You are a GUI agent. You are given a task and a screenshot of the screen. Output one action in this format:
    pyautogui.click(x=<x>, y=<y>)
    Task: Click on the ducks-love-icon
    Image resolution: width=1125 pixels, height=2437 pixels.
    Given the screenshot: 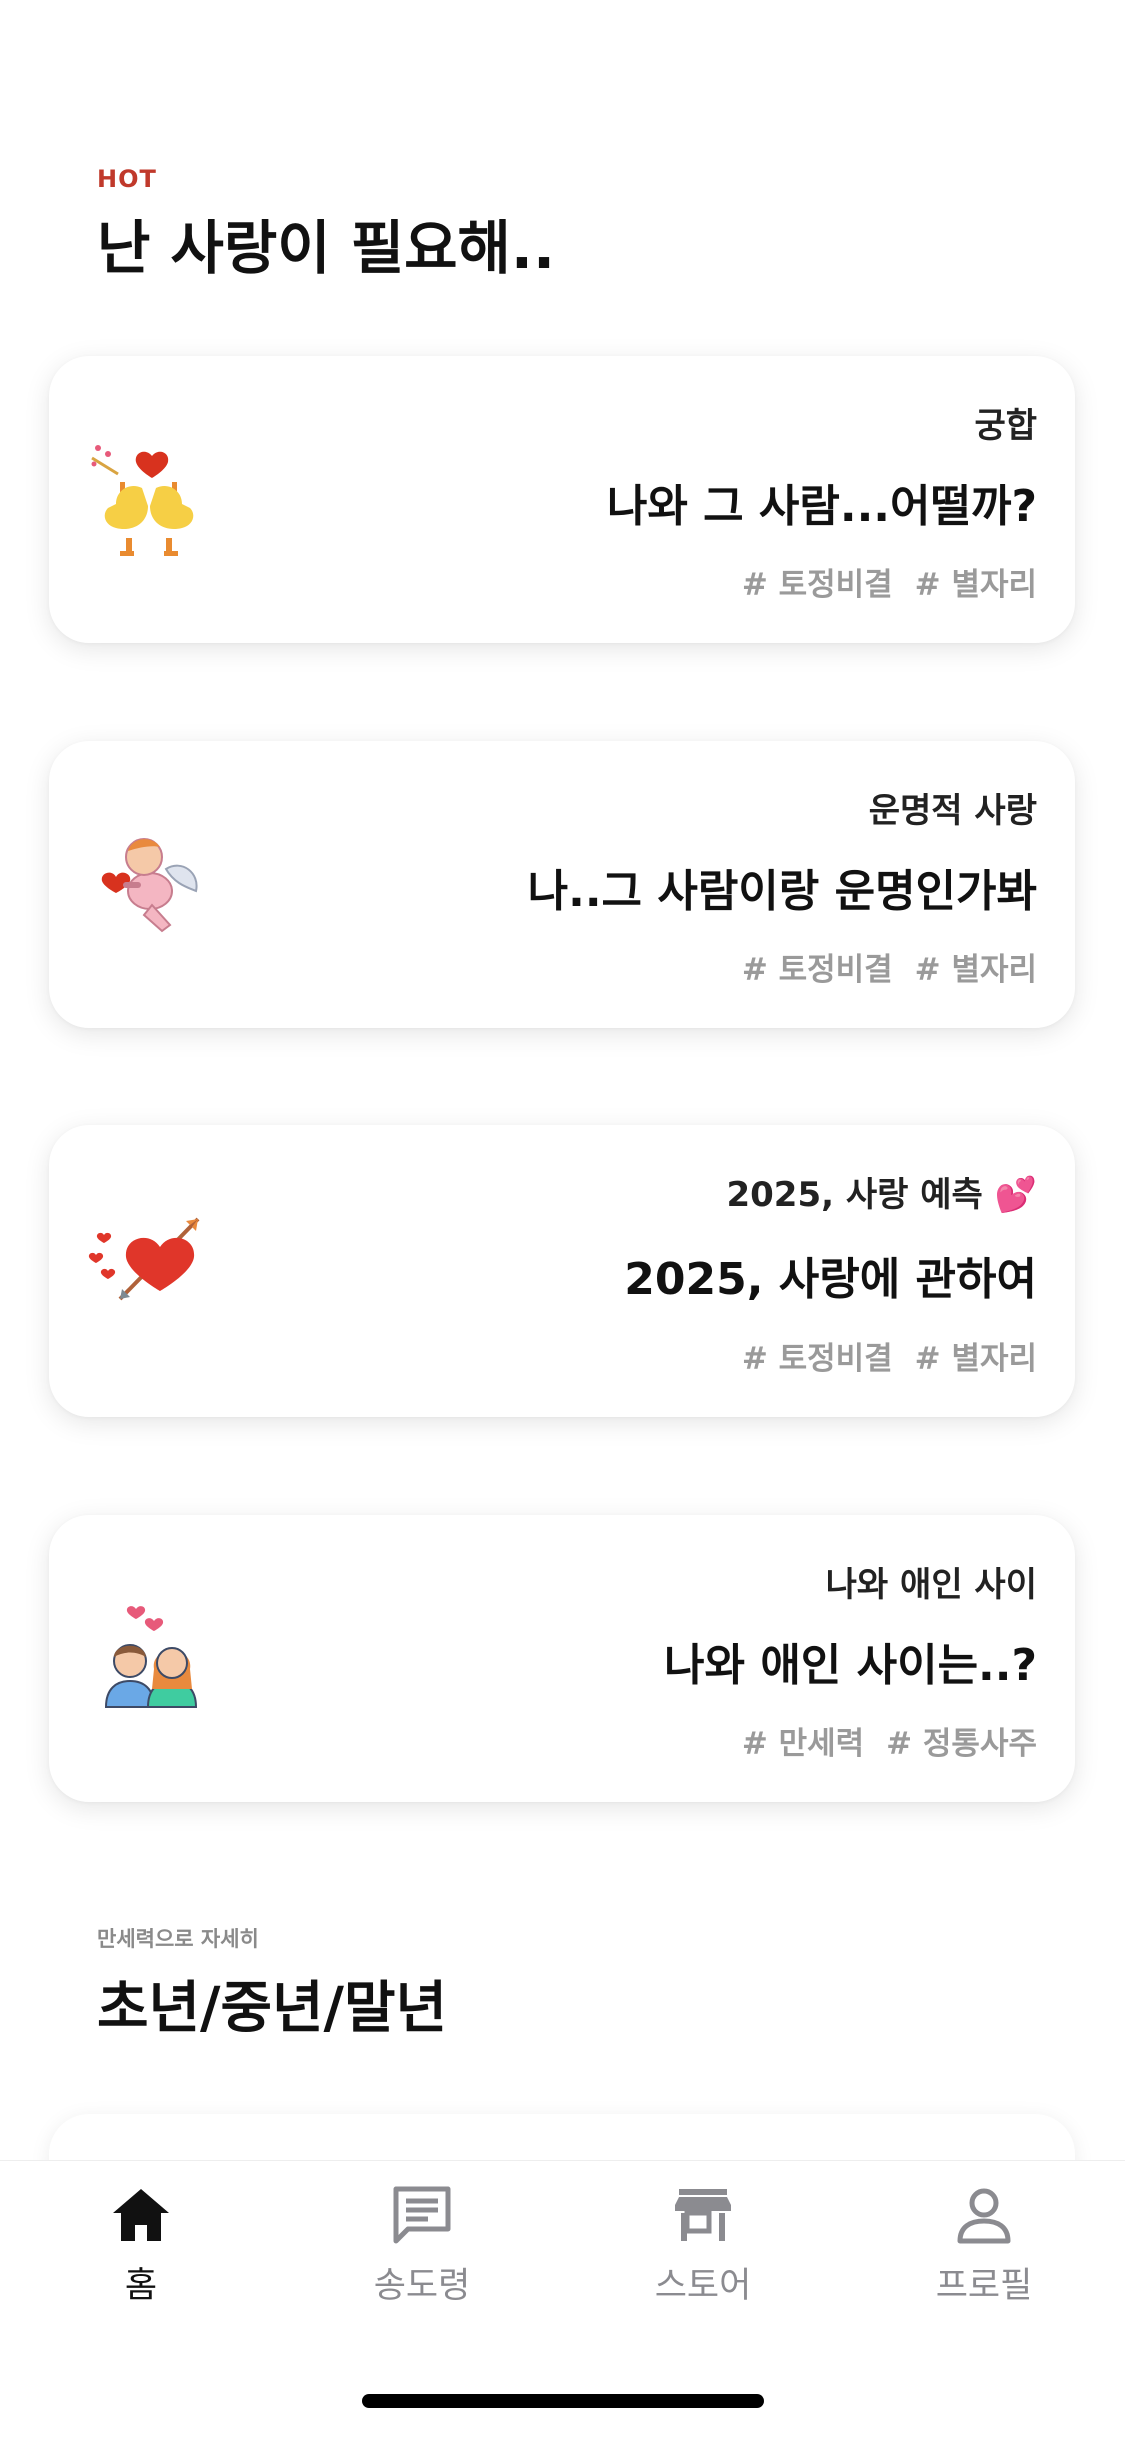 What is the action you would take?
    pyautogui.click(x=151, y=499)
    